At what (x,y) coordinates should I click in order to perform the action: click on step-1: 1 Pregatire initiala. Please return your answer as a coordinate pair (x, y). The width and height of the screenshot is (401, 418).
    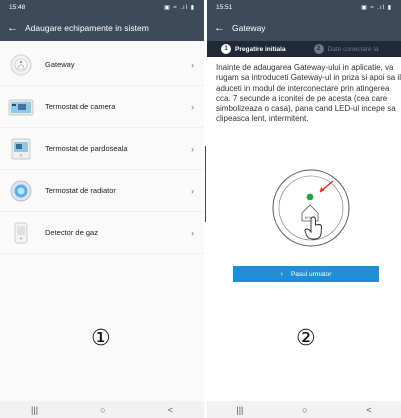
    Looking at the image, I should click on (253, 49).